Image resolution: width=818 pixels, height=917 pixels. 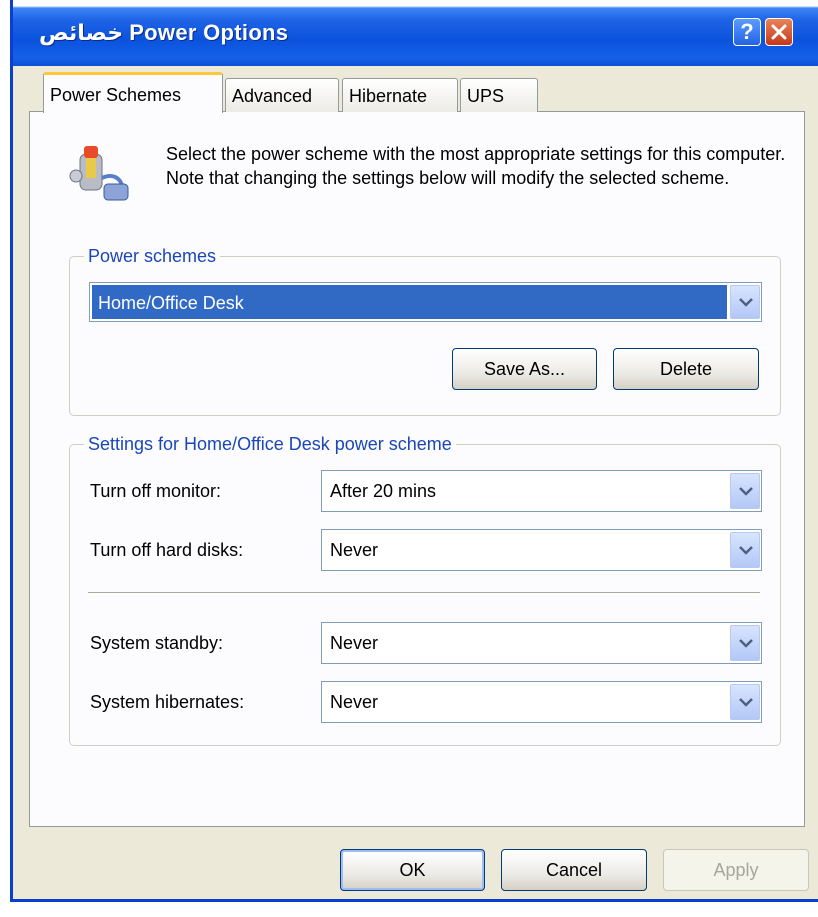 I want to click on cancel-button: Cancel, so click(x=574, y=870).